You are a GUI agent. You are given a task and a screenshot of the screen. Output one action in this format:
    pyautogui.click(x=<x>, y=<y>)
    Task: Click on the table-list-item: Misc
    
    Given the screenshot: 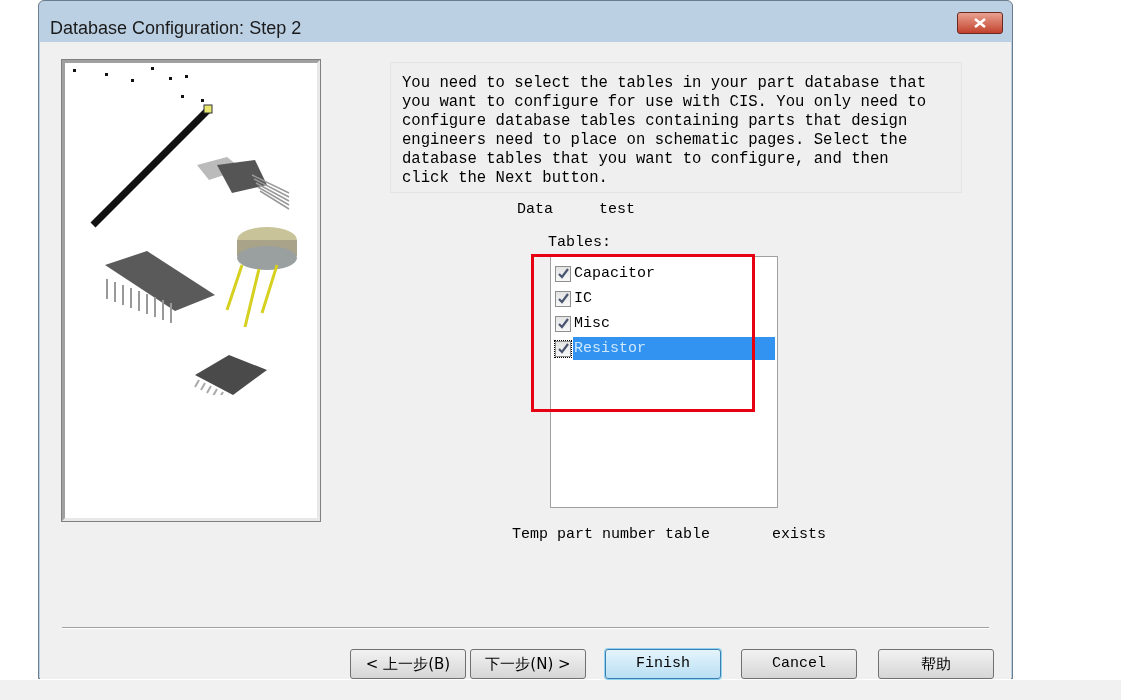 What is the action you would take?
    pyautogui.click(x=666, y=323)
    